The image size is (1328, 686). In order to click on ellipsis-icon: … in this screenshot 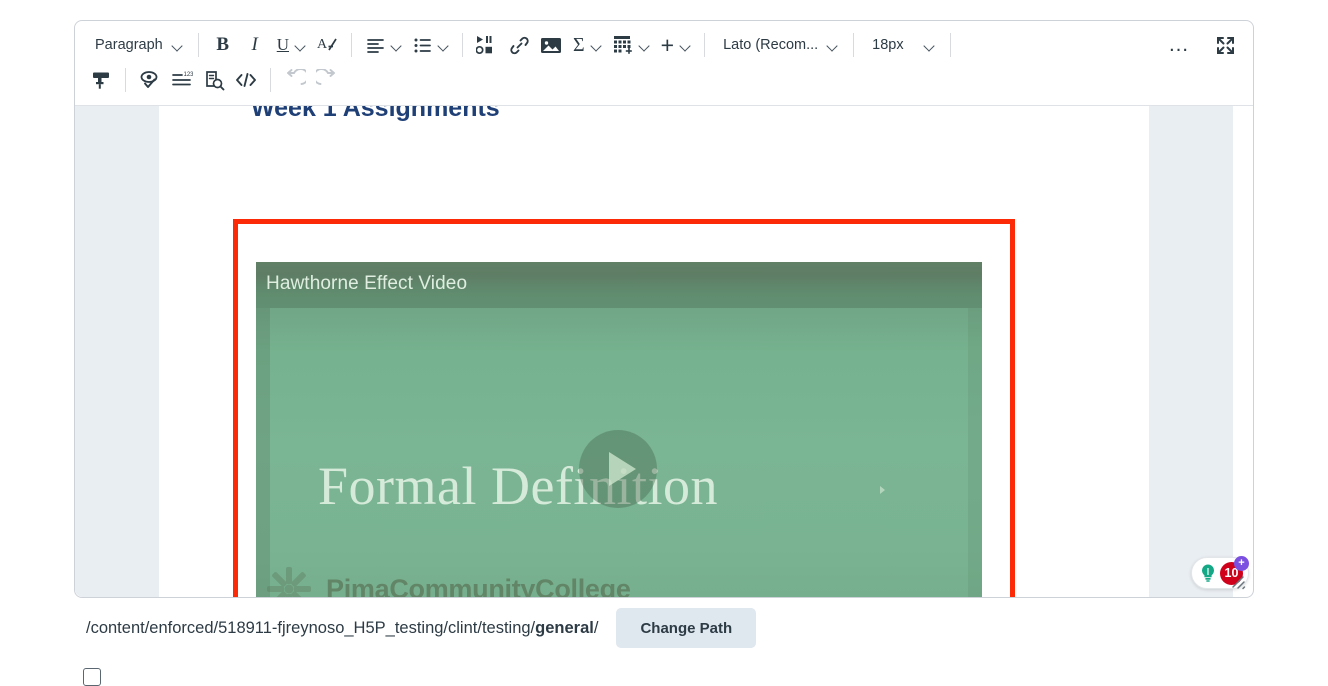, I will do `click(1179, 44)`.